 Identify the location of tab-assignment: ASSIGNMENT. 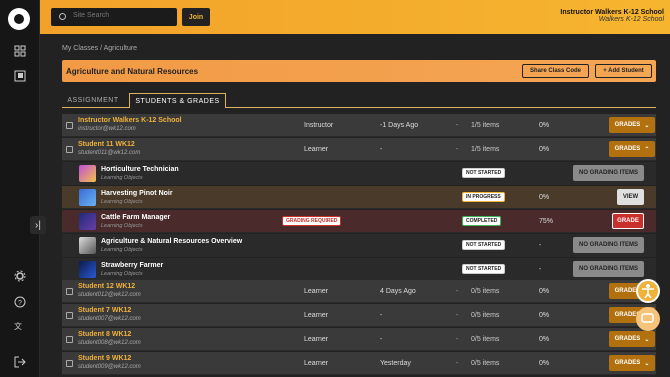
(93, 100).